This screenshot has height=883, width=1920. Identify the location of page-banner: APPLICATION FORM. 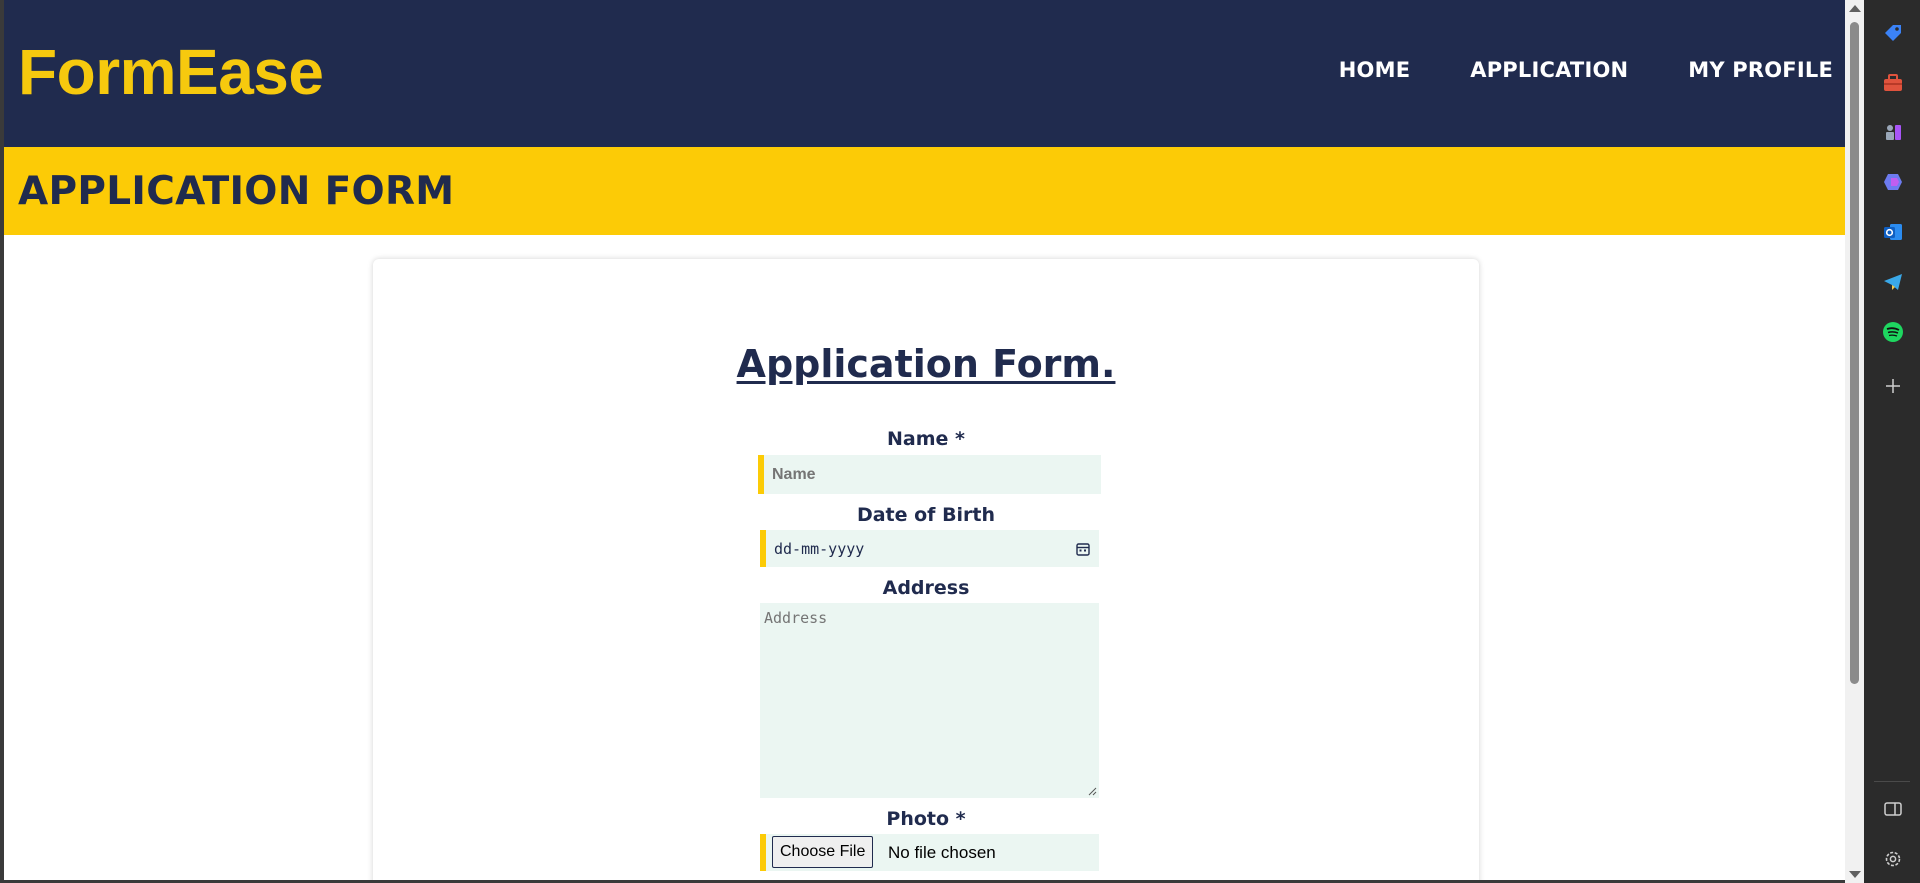
(924, 191).